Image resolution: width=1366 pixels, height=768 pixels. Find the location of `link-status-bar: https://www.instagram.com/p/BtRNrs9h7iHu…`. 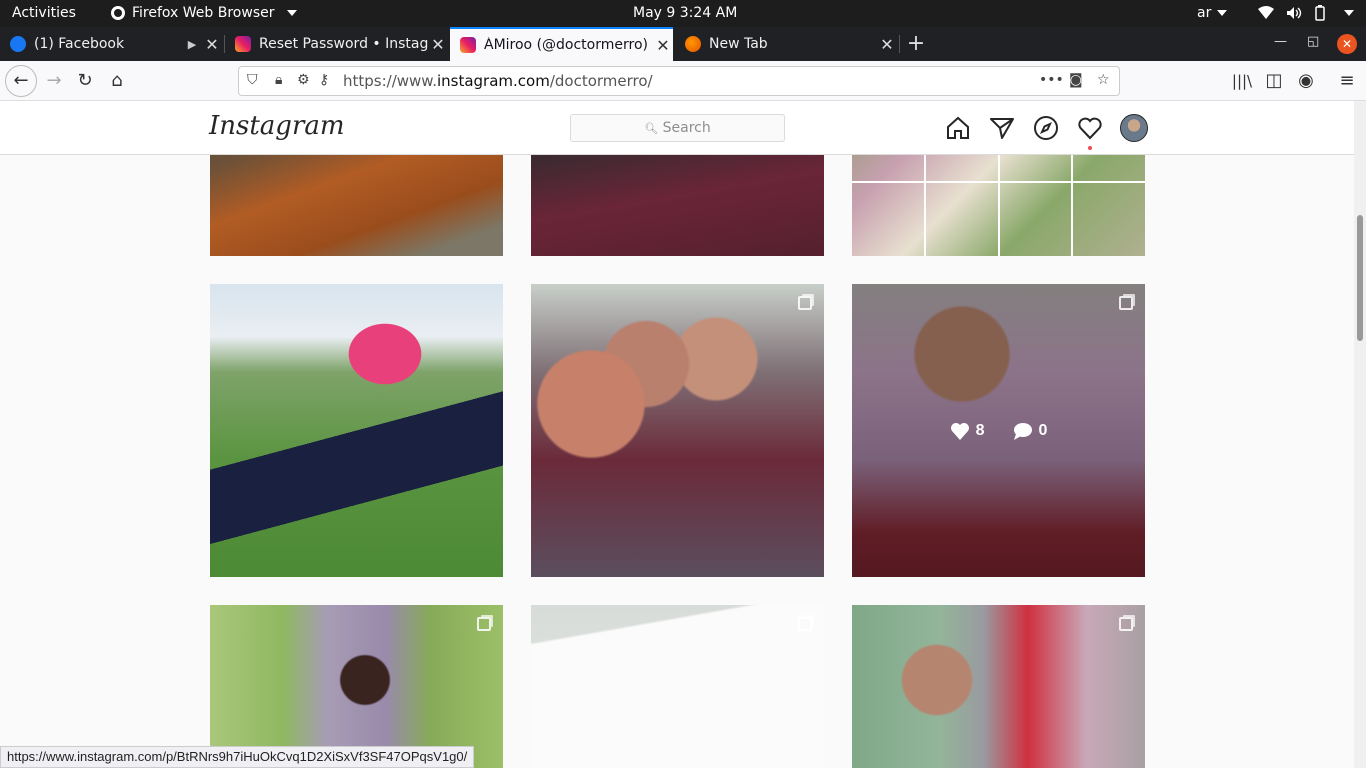

link-status-bar: https://www.instagram.com/p/BtRNrs9h7iHu… is located at coordinates (237, 757).